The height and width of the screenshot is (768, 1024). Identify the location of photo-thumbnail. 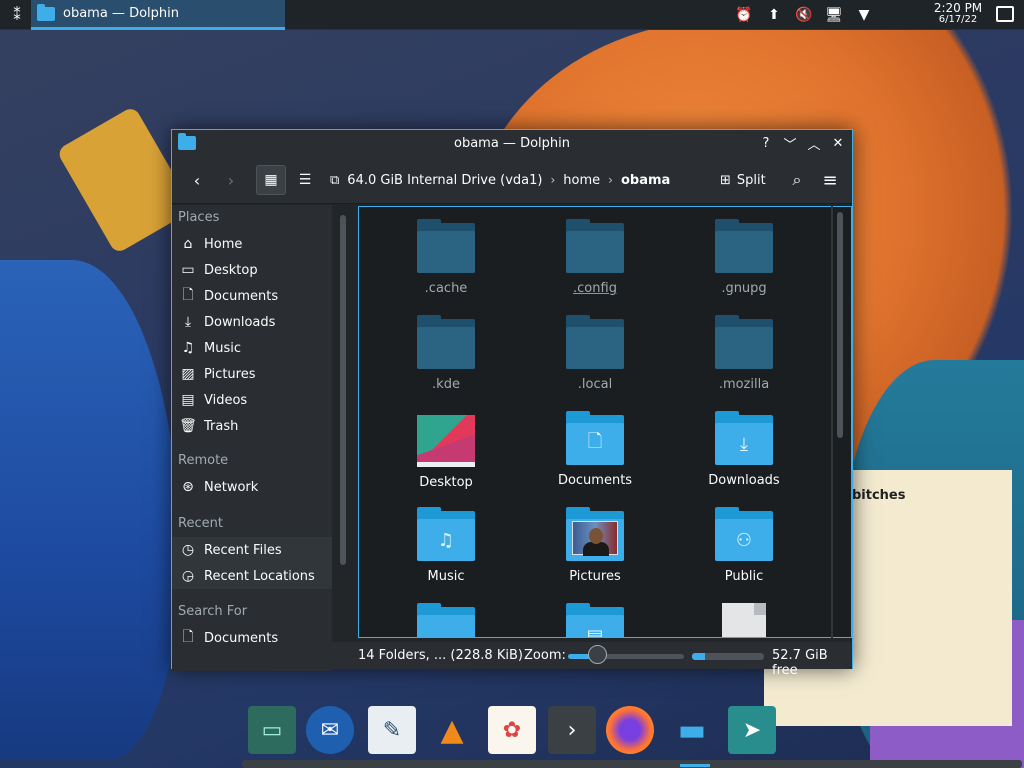
(595, 538).